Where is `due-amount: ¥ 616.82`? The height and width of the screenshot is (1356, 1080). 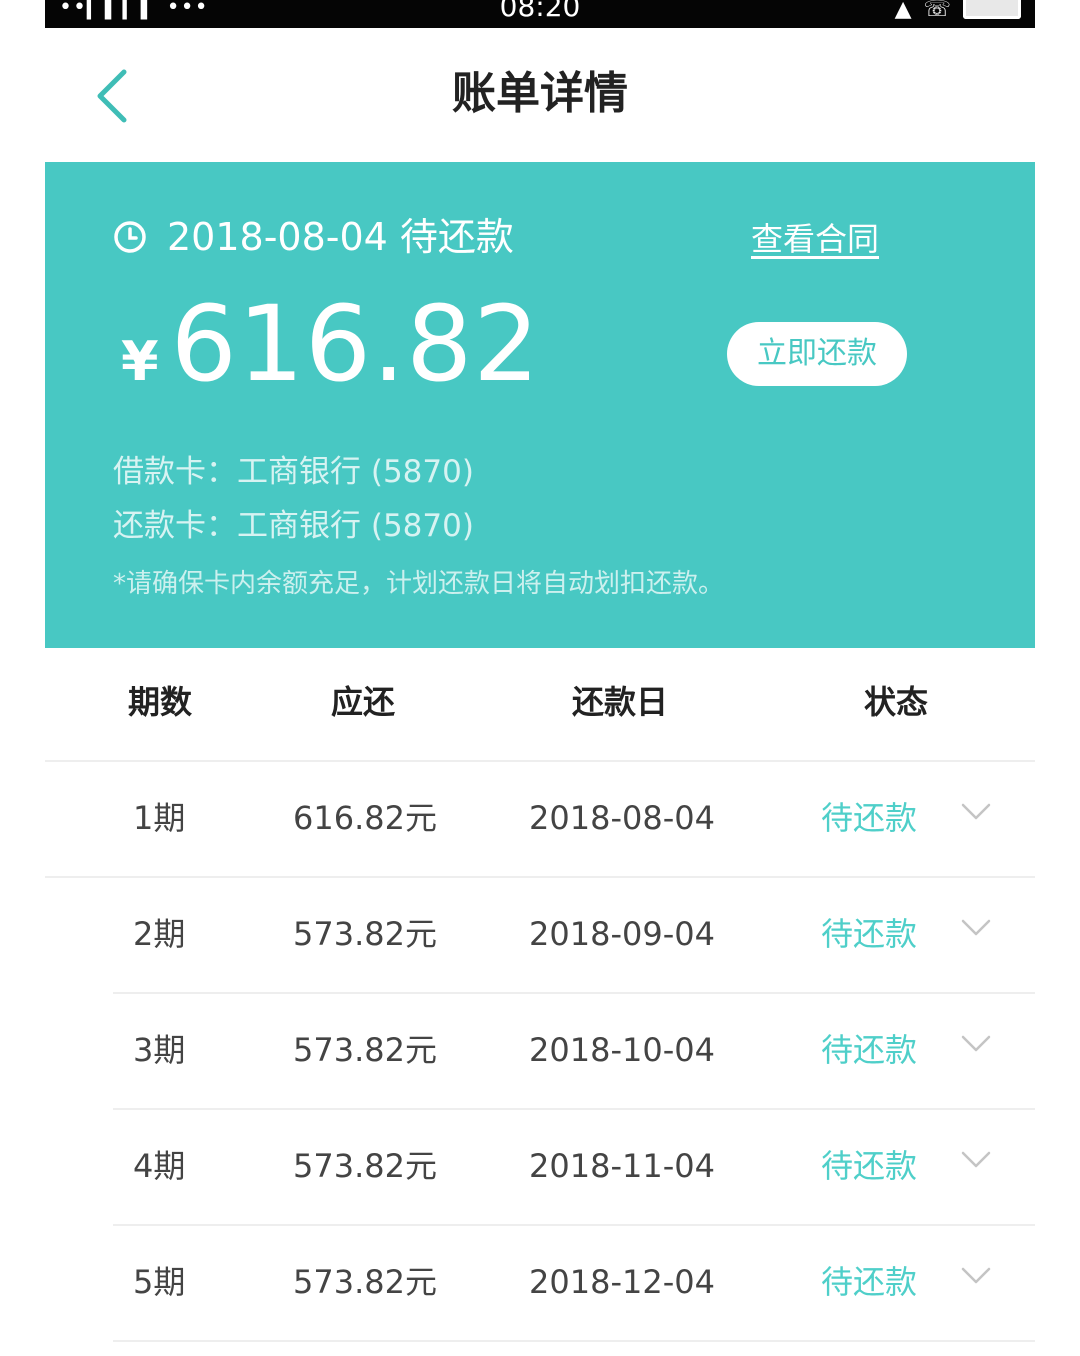 due-amount: ¥ 616.82 is located at coordinates (330, 344).